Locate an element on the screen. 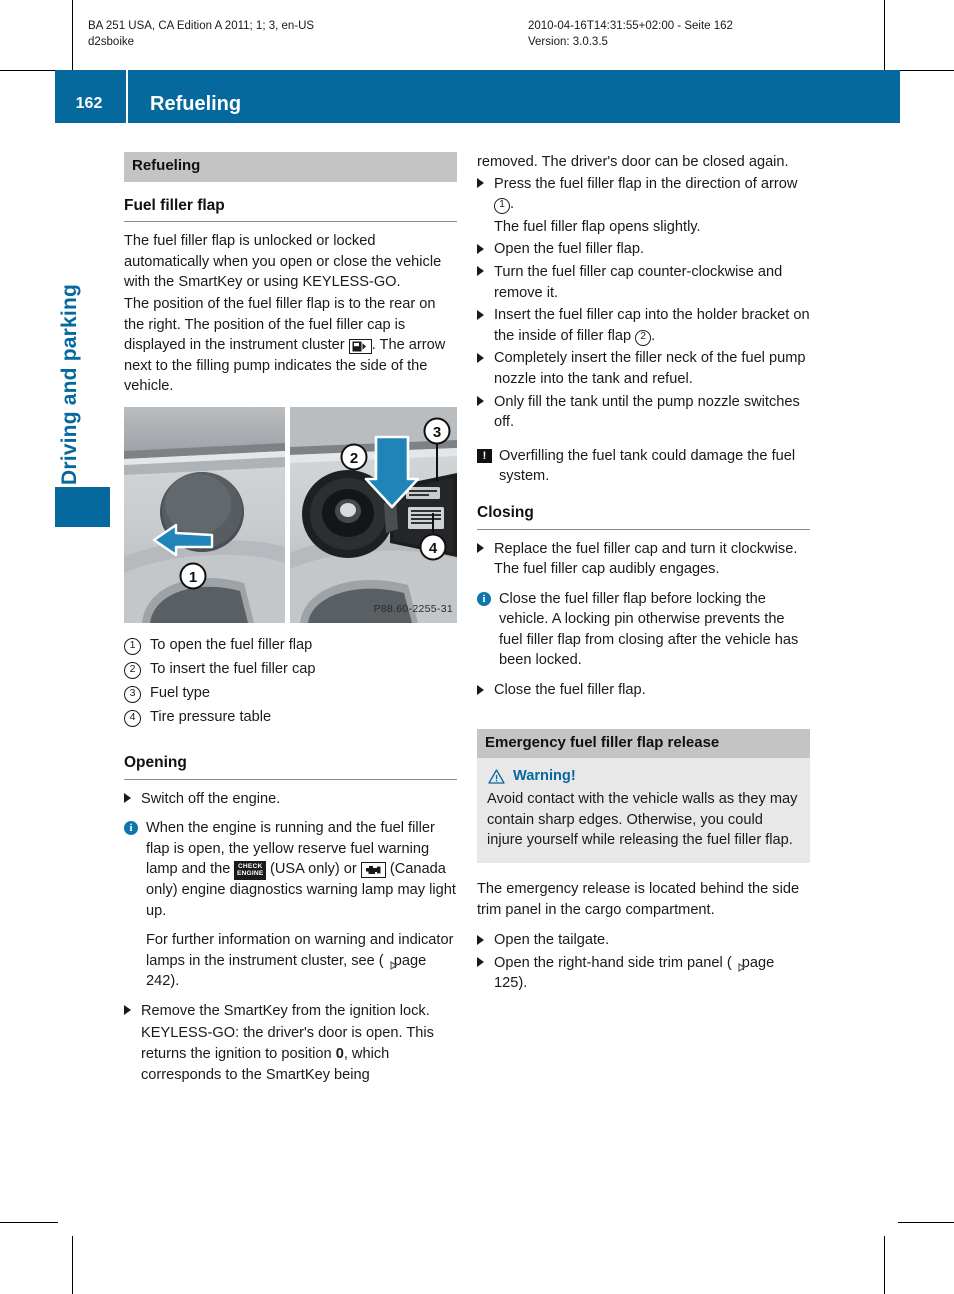 Image resolution: width=954 pixels, height=1294 pixels. legend-marker-1: 1 is located at coordinates (132, 646).